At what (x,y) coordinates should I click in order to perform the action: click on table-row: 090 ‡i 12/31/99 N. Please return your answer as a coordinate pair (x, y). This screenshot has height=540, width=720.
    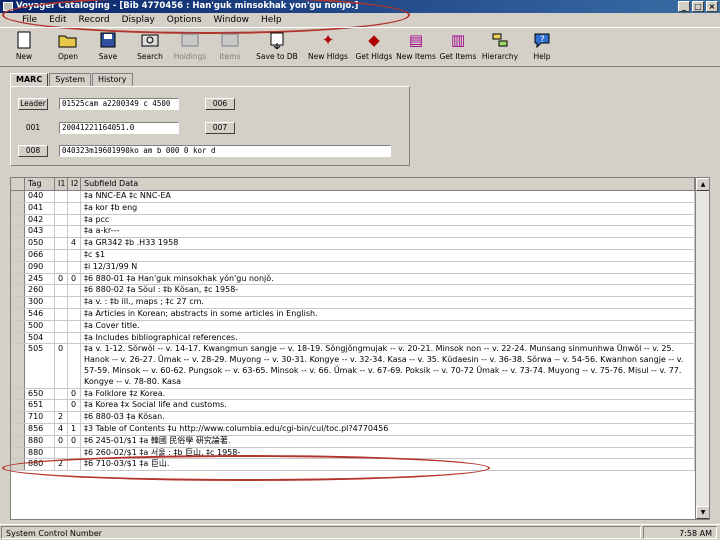
    Looking at the image, I should click on (353, 267).